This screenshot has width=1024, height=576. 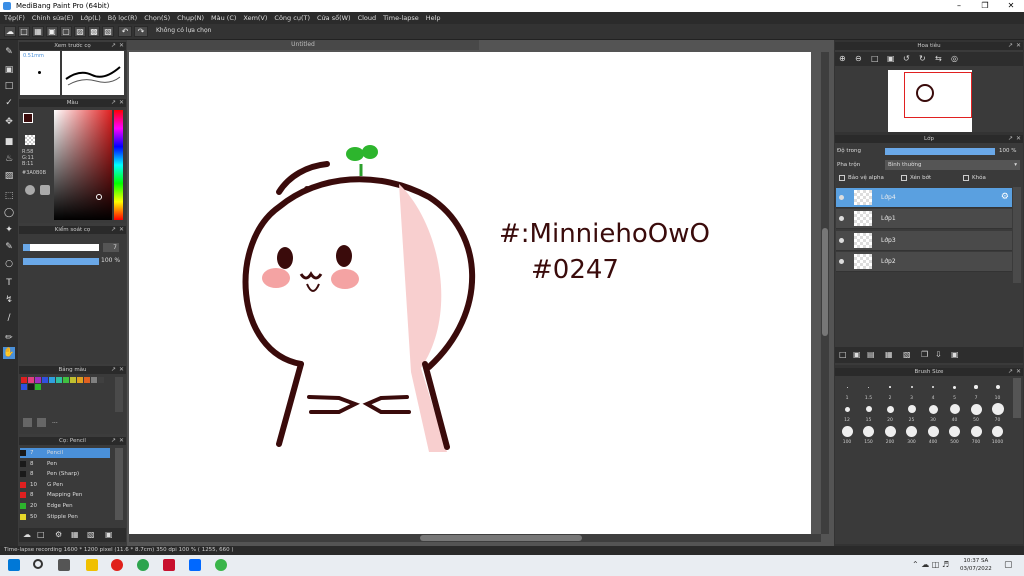 I want to click on select-rect-icon: ⬚, so click(x=9, y=196).